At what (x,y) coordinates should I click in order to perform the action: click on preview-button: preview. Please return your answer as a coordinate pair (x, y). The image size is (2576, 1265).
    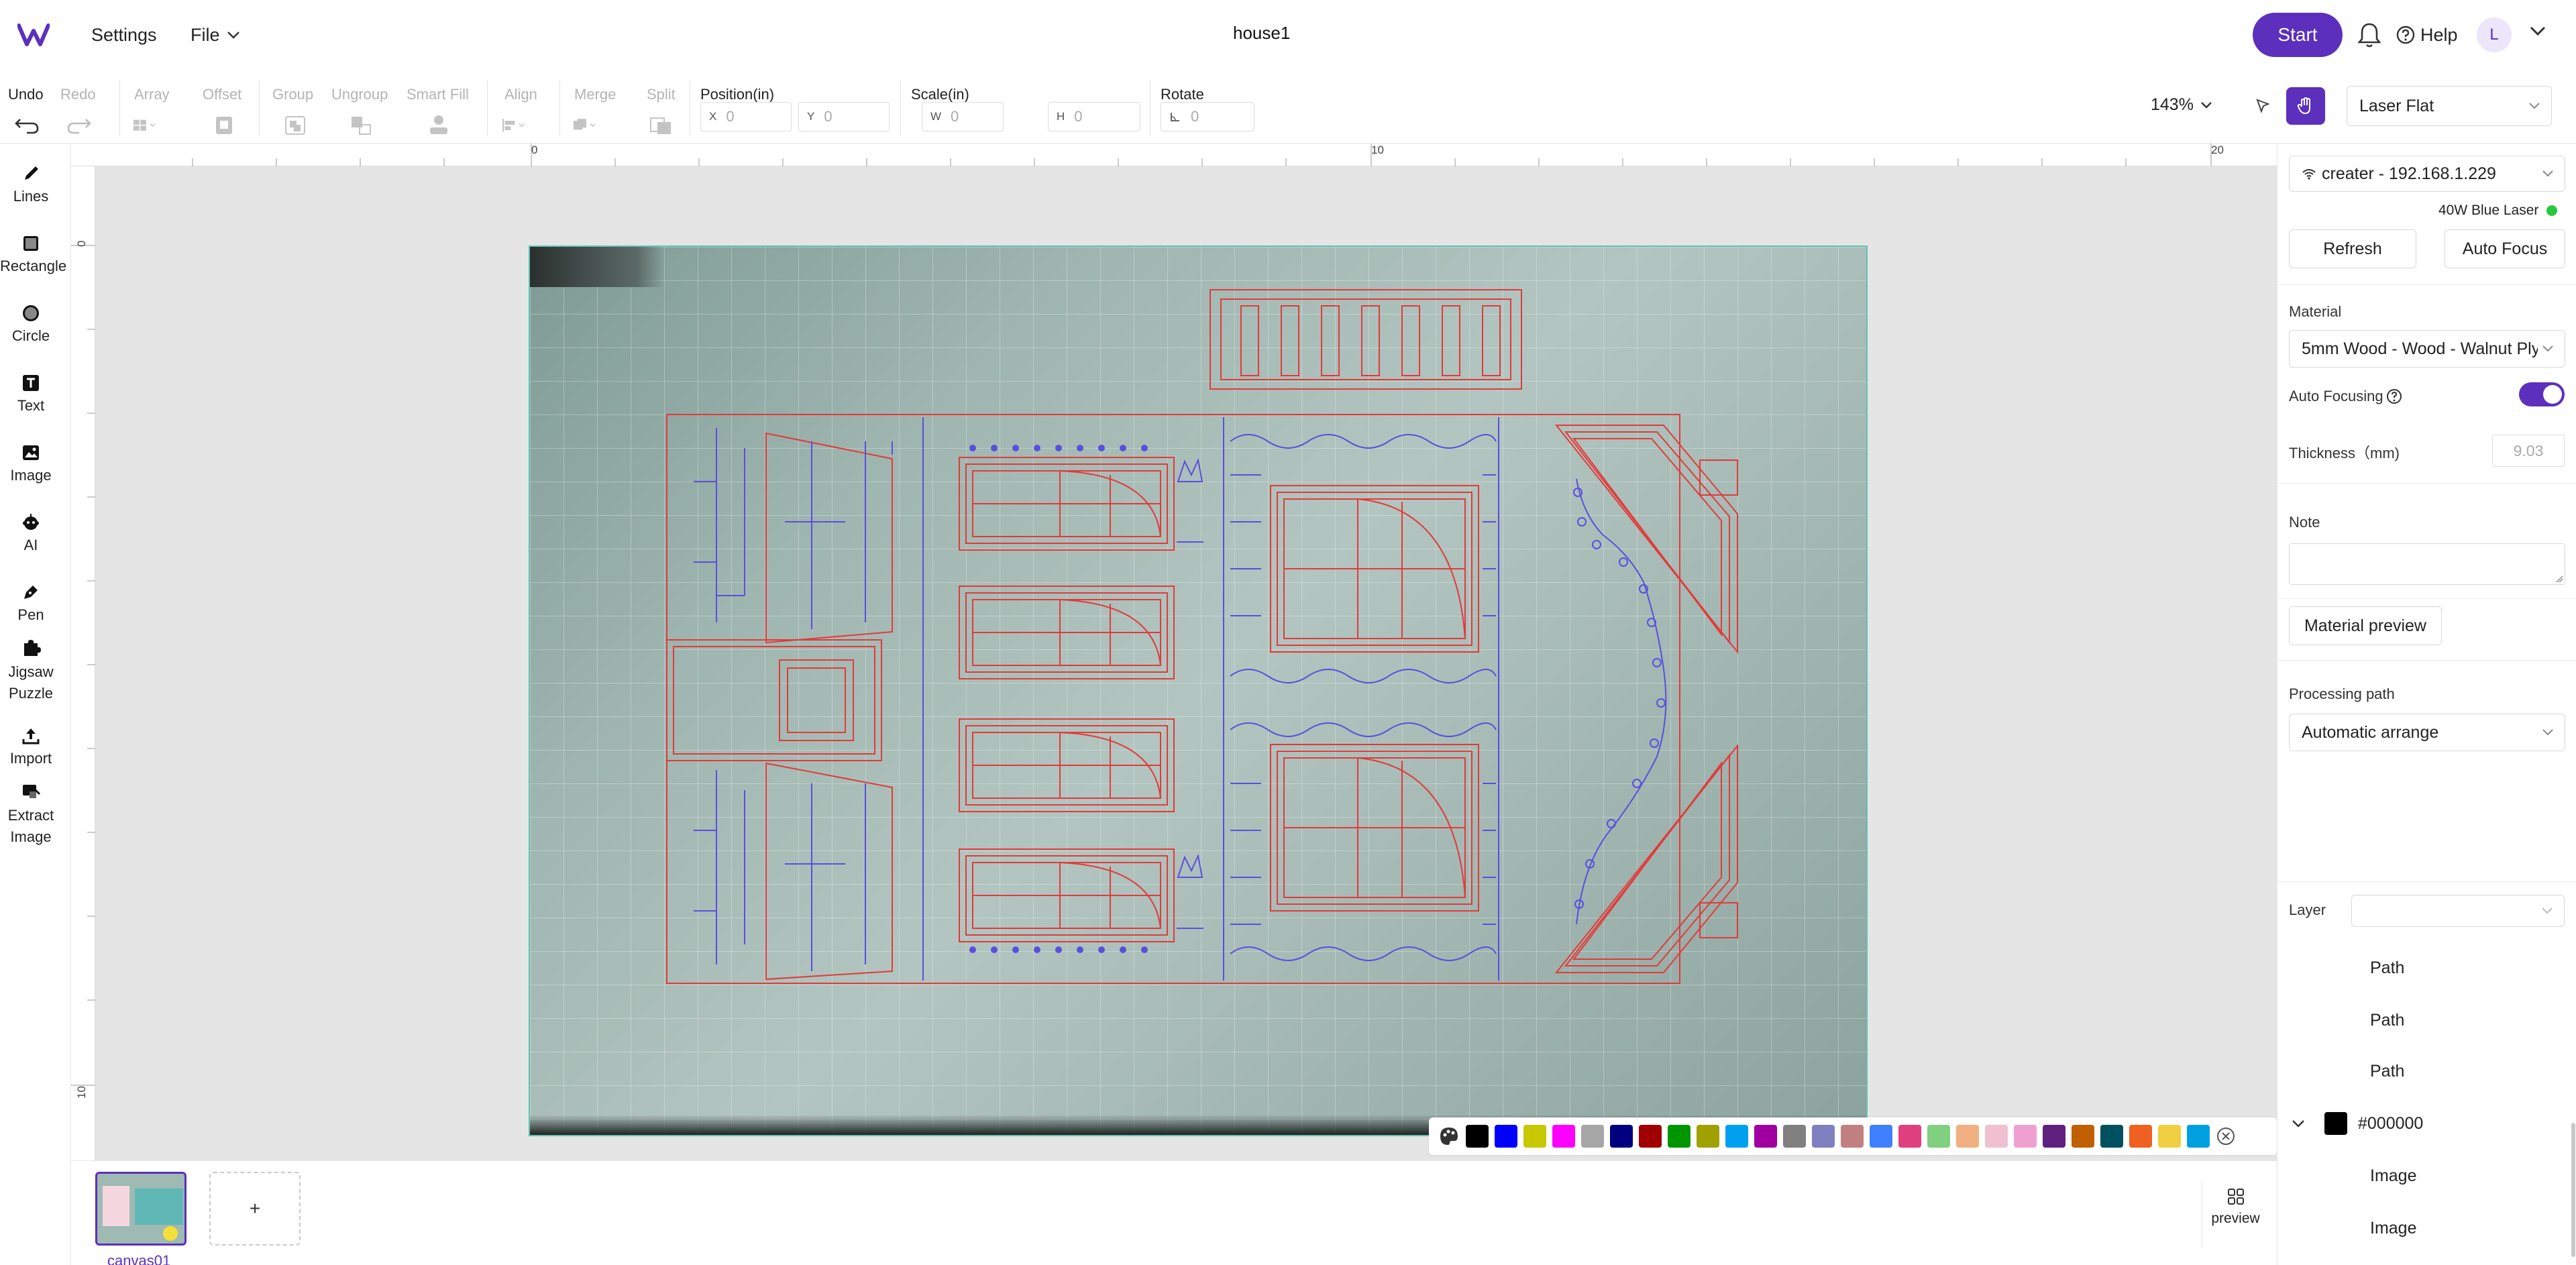
    Looking at the image, I should click on (2235, 1214).